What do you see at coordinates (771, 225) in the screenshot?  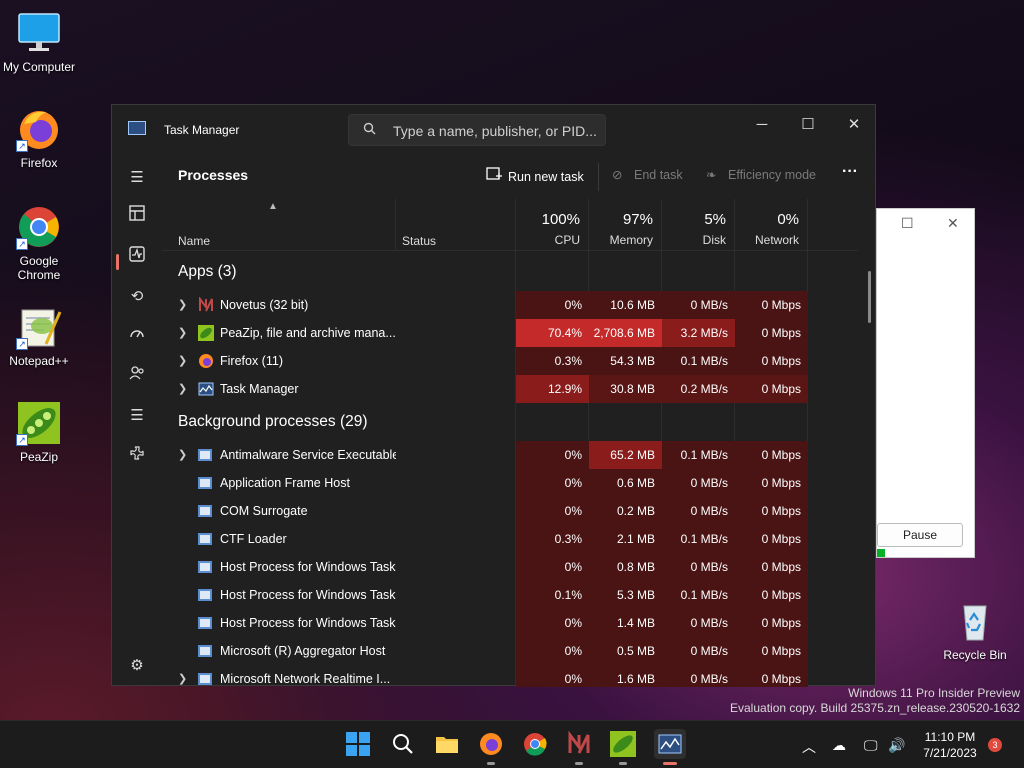 I see `column-header-network: 0% Network` at bounding box center [771, 225].